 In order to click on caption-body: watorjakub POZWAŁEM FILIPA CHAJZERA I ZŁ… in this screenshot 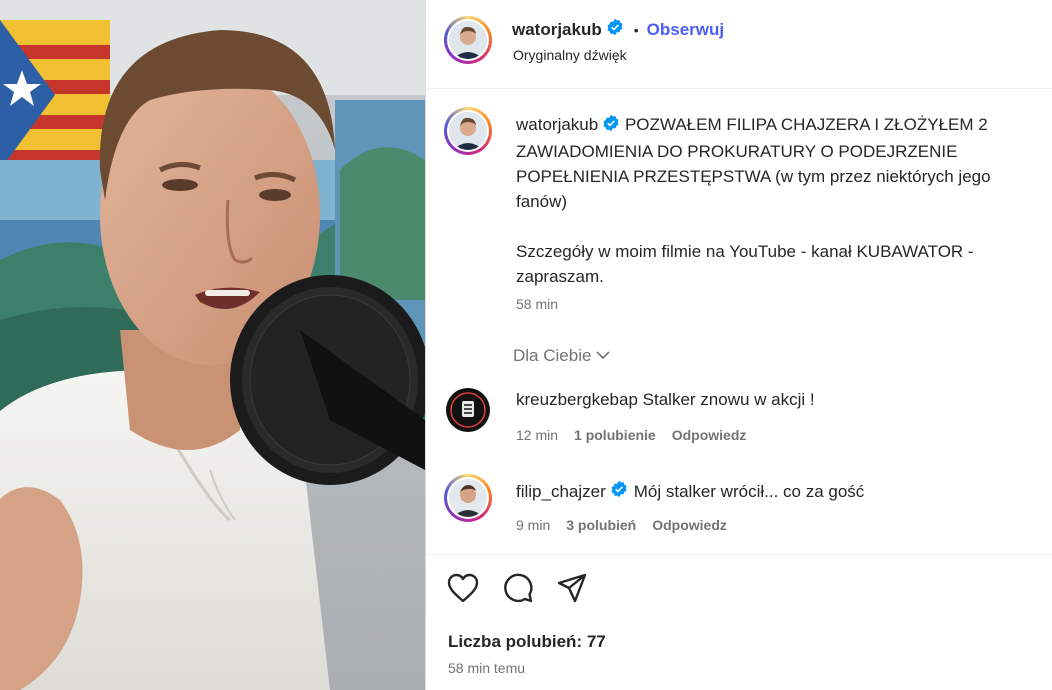, I will do `click(776, 200)`.